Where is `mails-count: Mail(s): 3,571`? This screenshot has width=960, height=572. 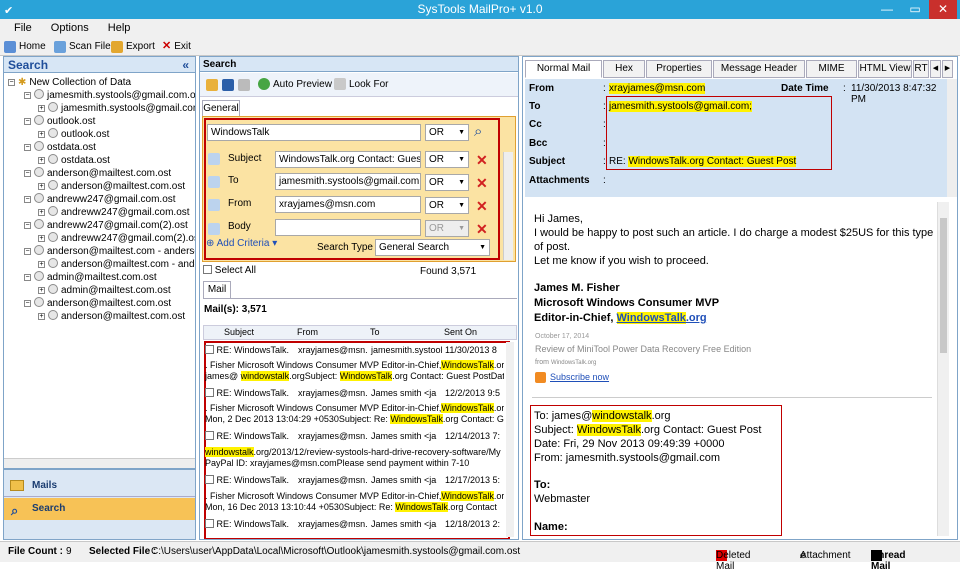 mails-count: Mail(s): 3,571 is located at coordinates (235, 309).